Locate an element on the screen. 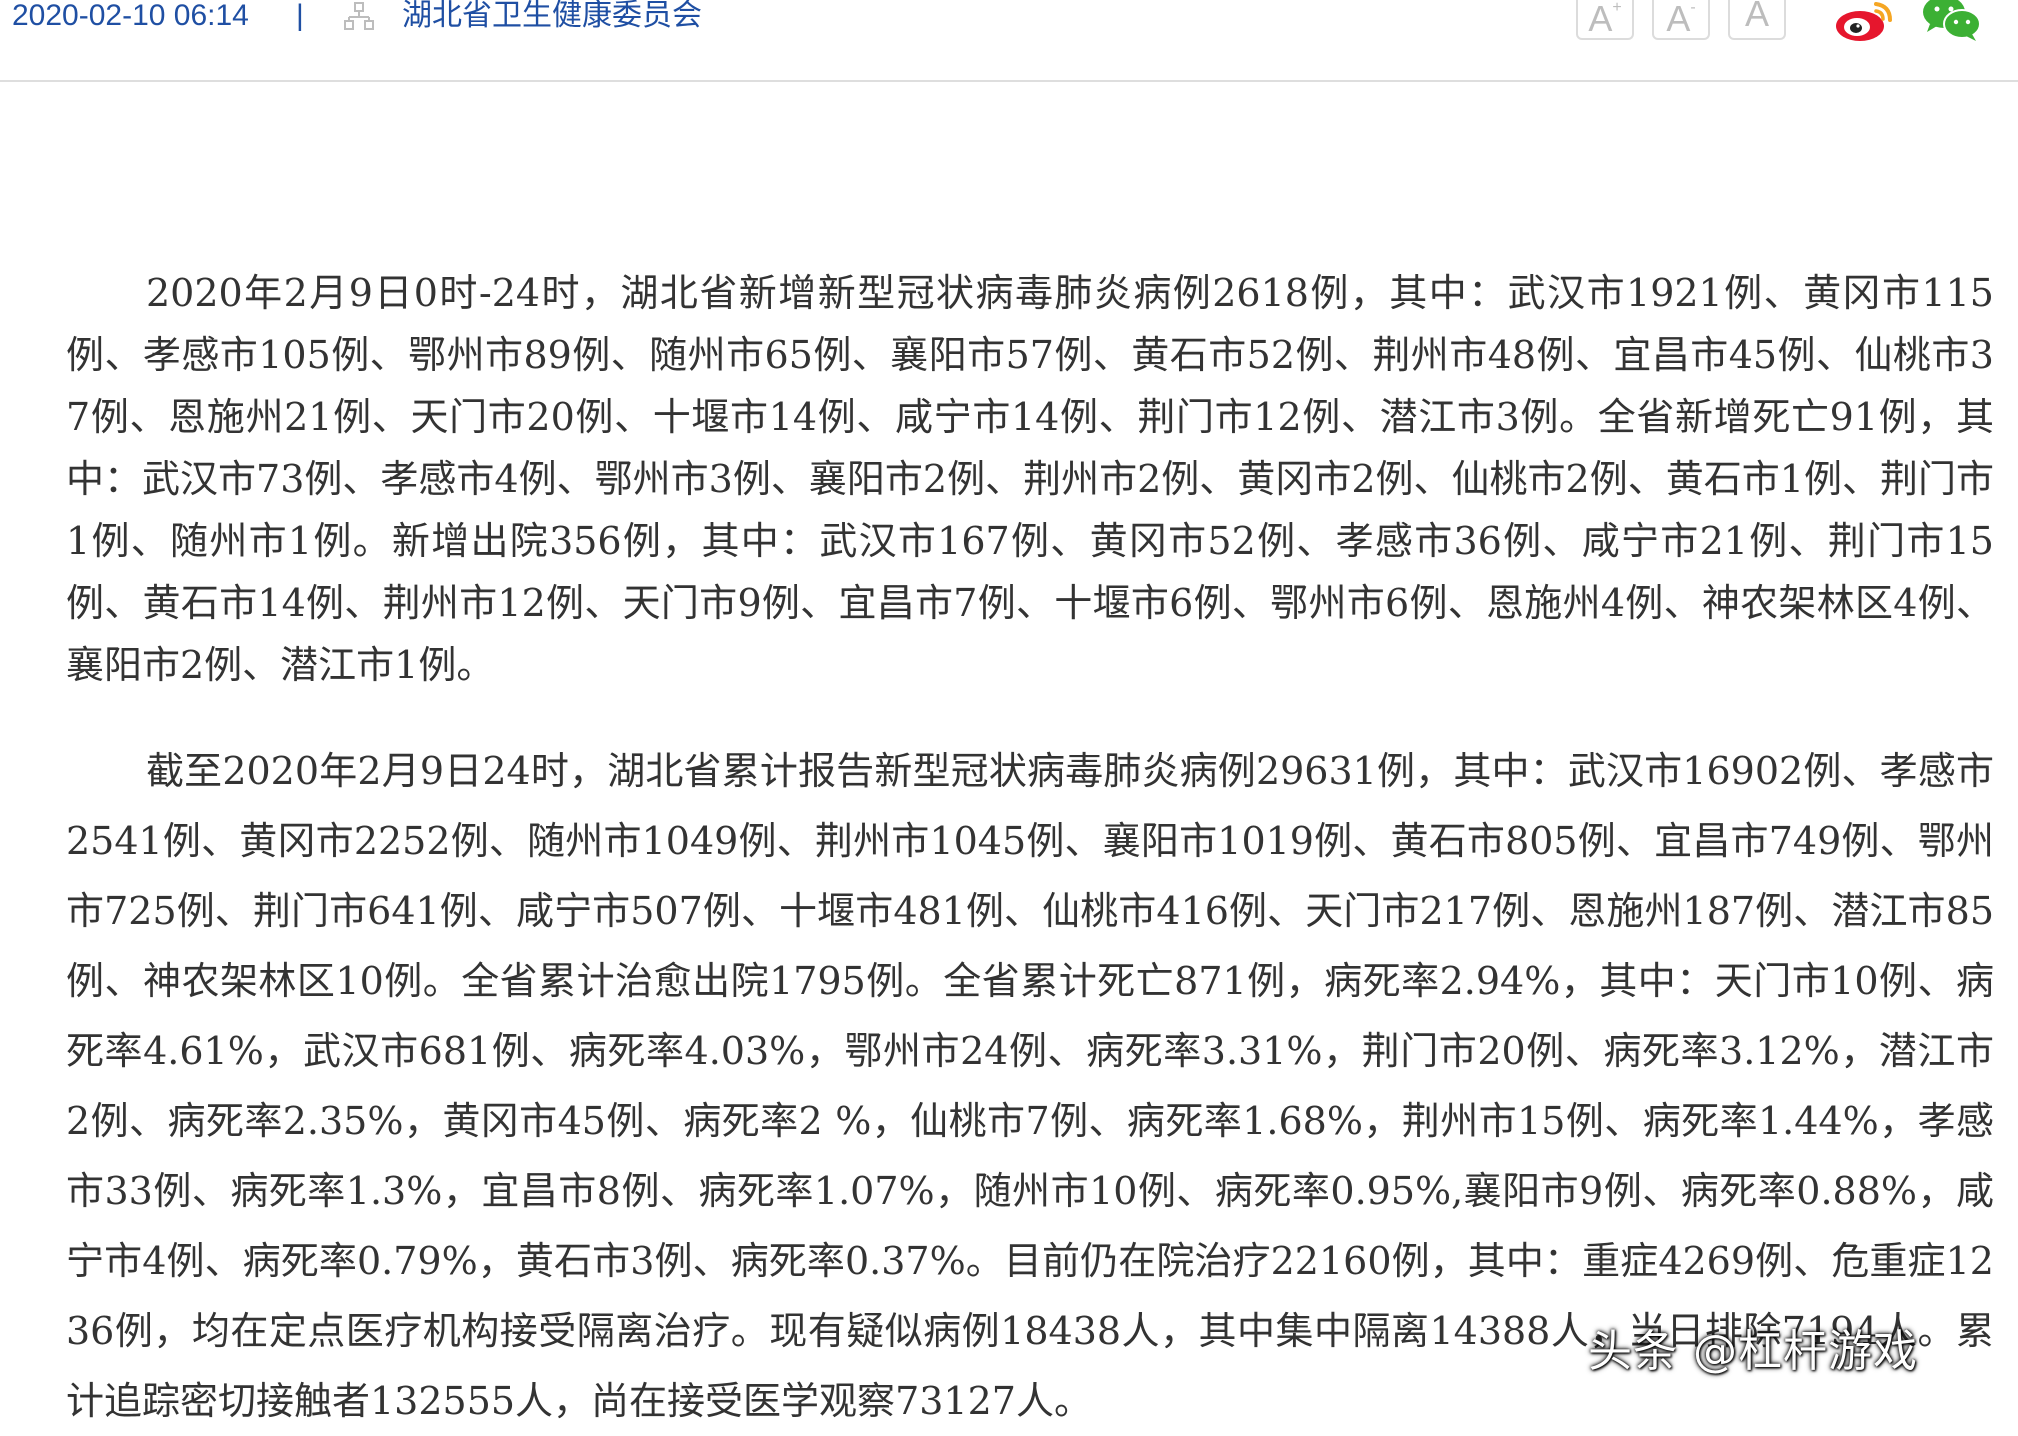  font-size-increase-button: A+ is located at coordinates (1605, 20).